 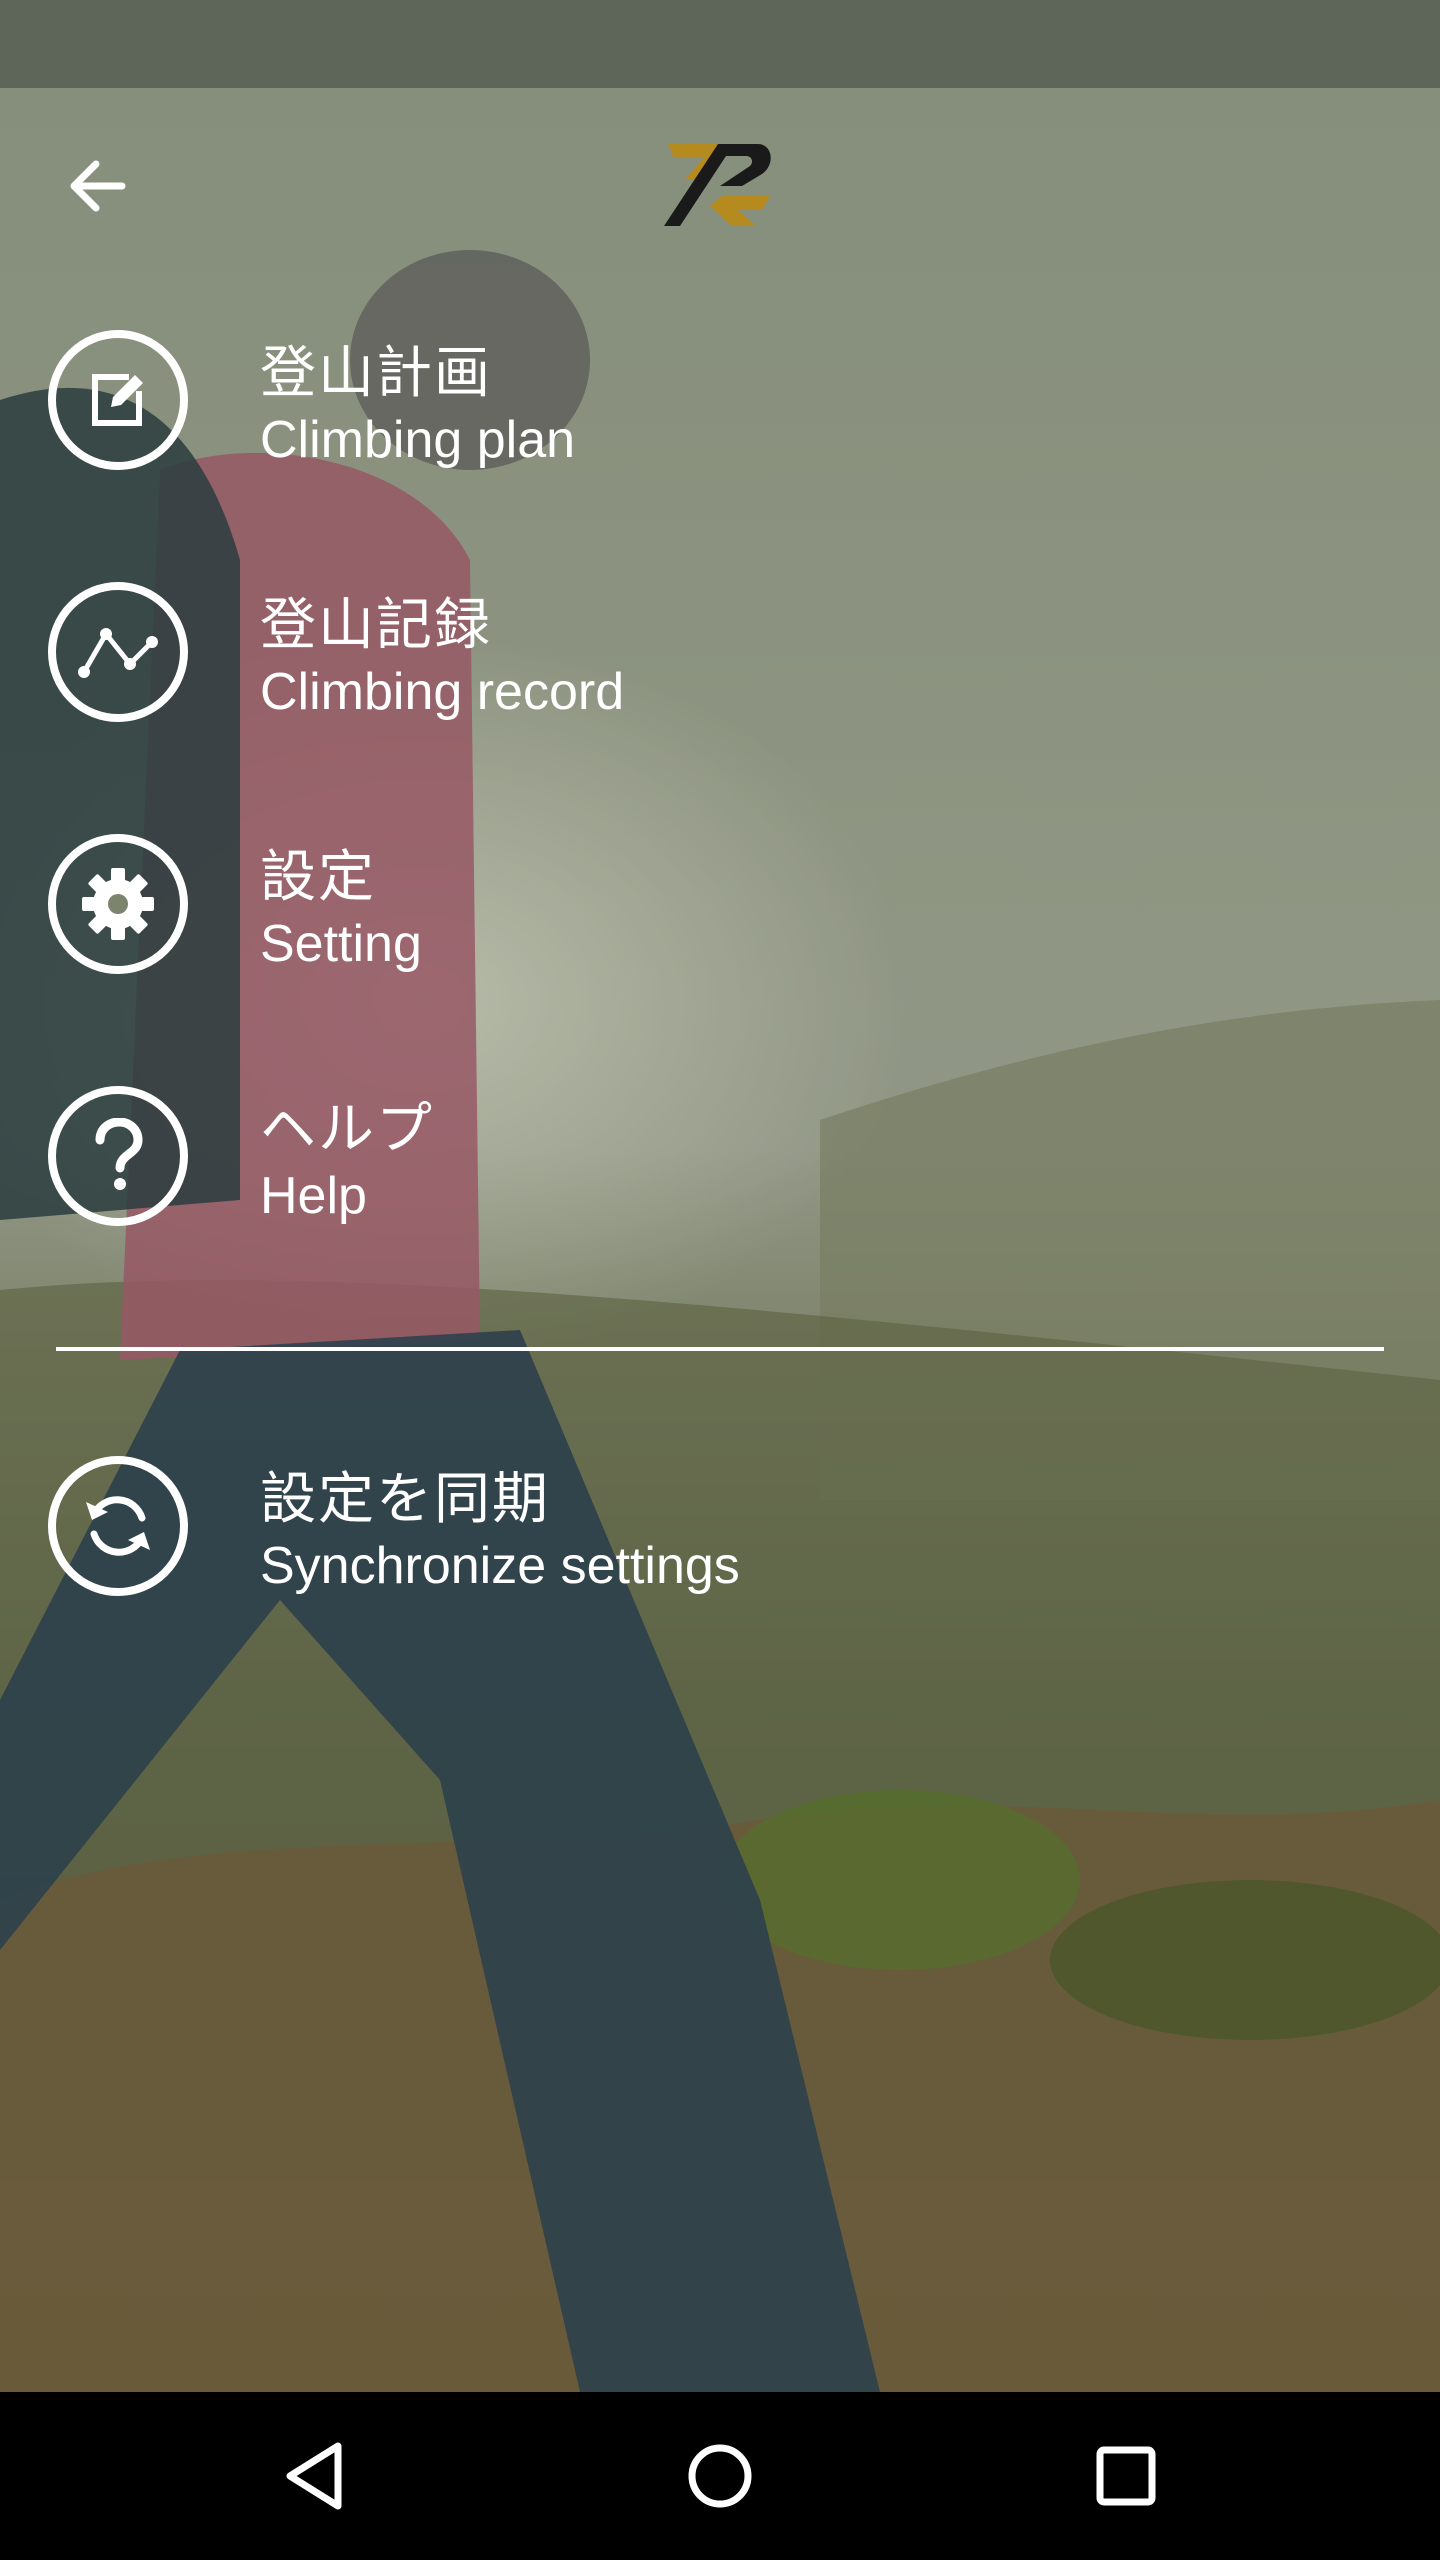 What do you see at coordinates (341, 944) in the screenshot?
I see `menu-label-en: Setting` at bounding box center [341, 944].